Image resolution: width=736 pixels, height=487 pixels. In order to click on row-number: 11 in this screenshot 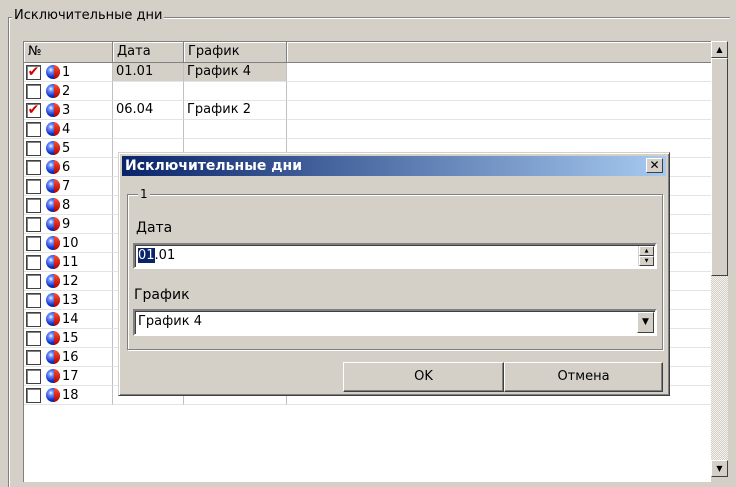, I will do `click(70, 262)`.